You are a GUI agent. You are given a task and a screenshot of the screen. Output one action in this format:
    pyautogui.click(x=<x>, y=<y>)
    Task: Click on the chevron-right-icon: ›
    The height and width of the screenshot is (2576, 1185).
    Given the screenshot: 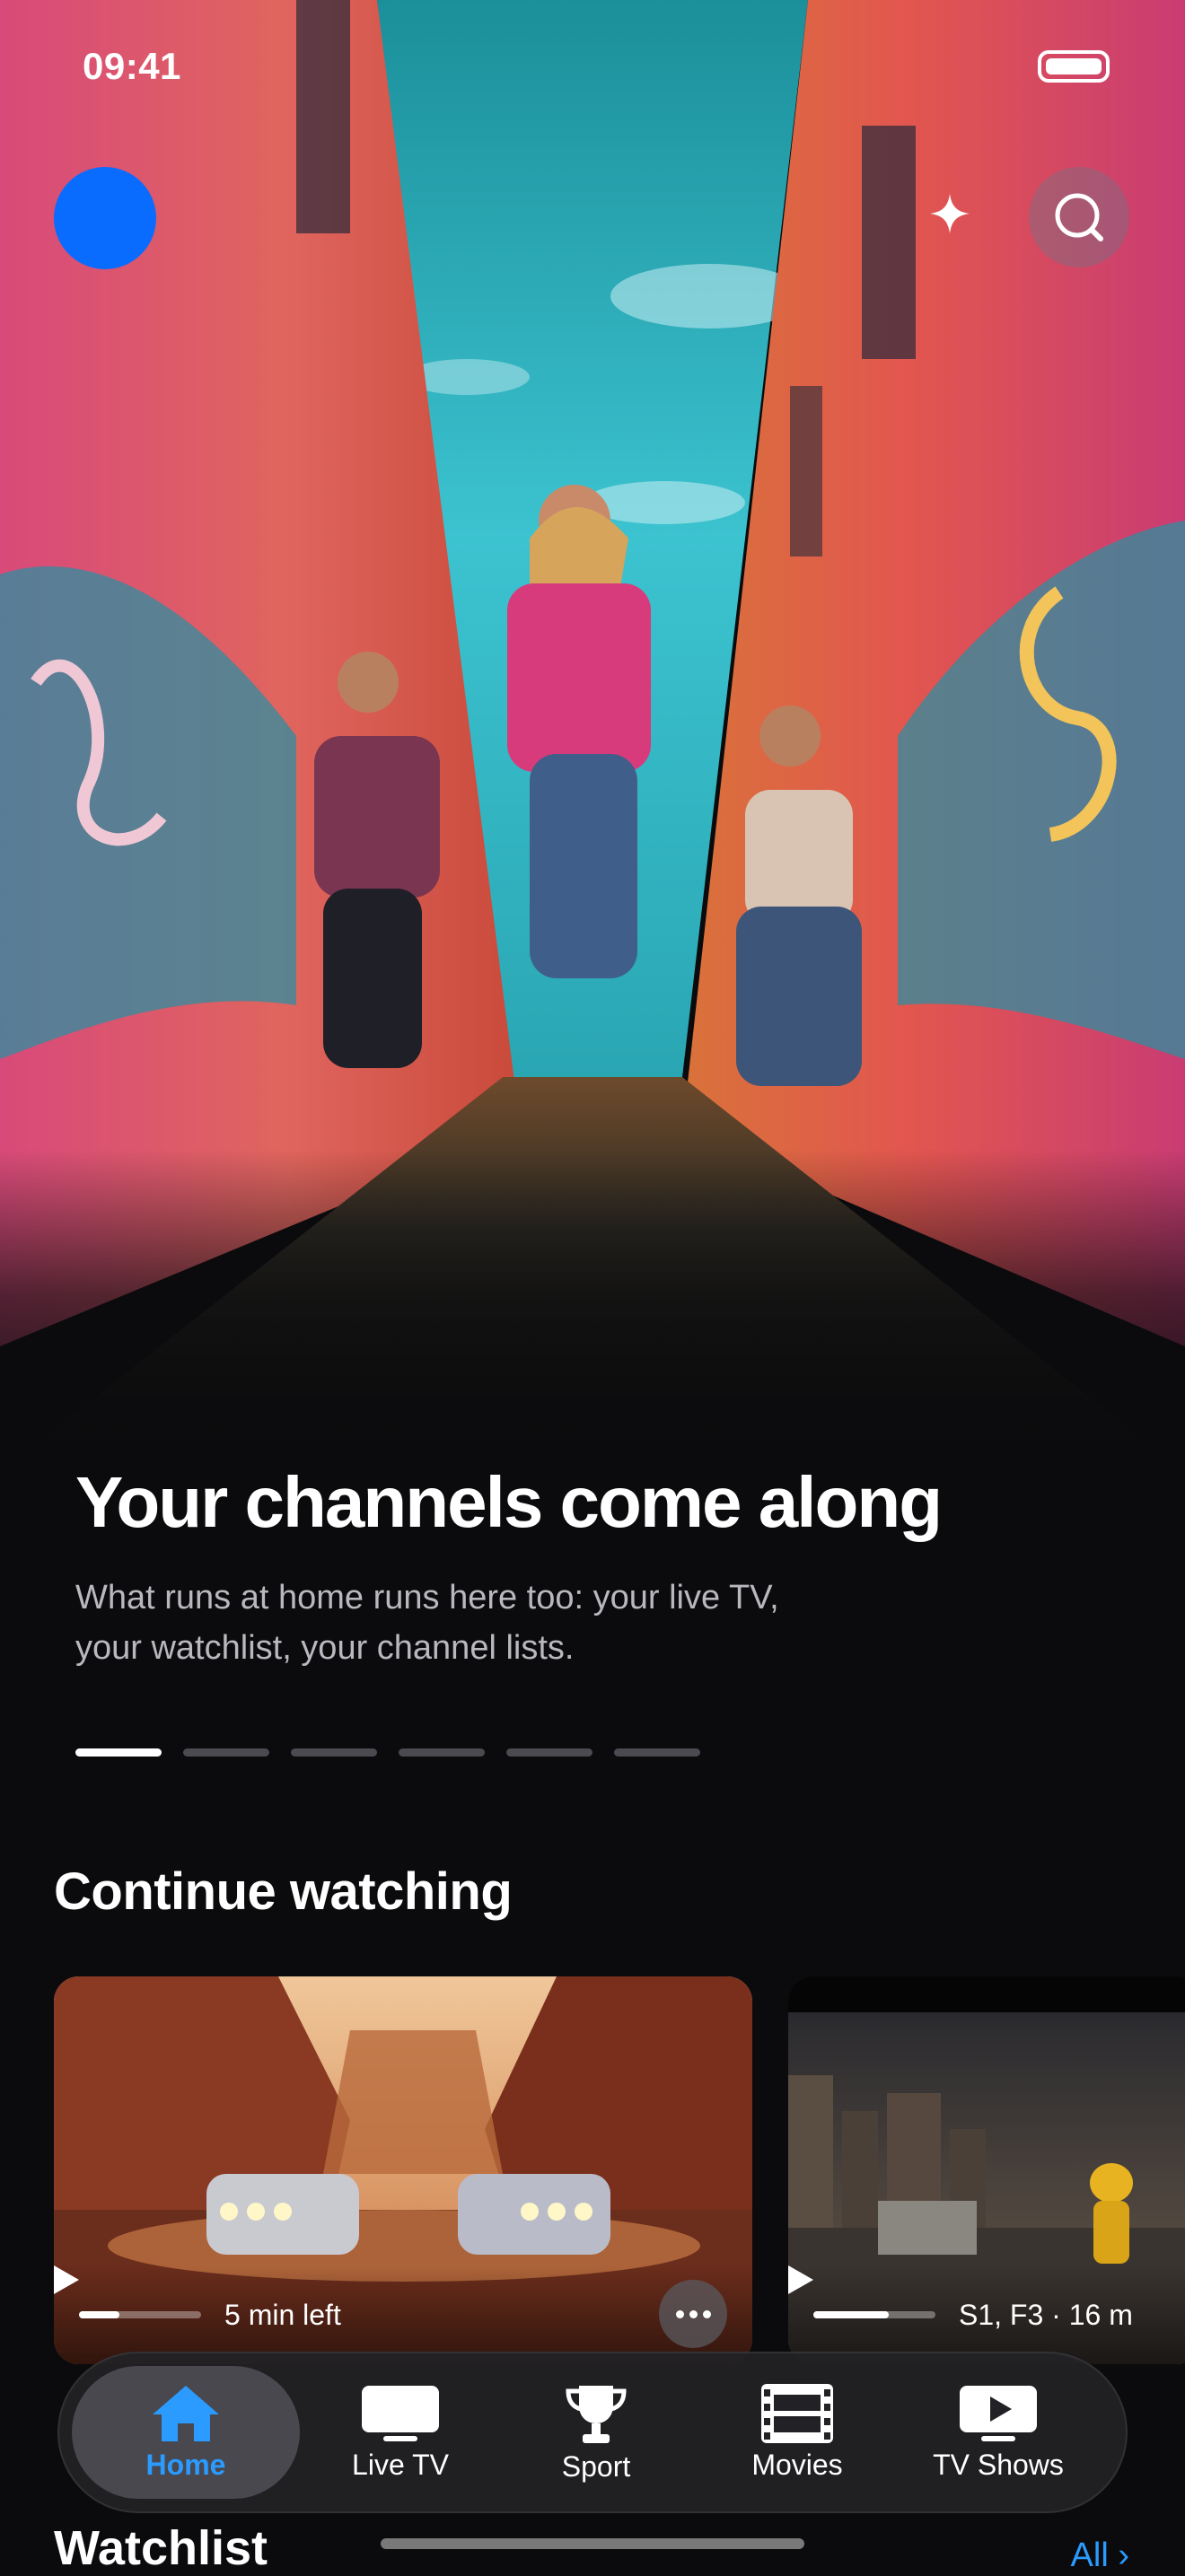 What is the action you would take?
    pyautogui.click(x=1123, y=2555)
    